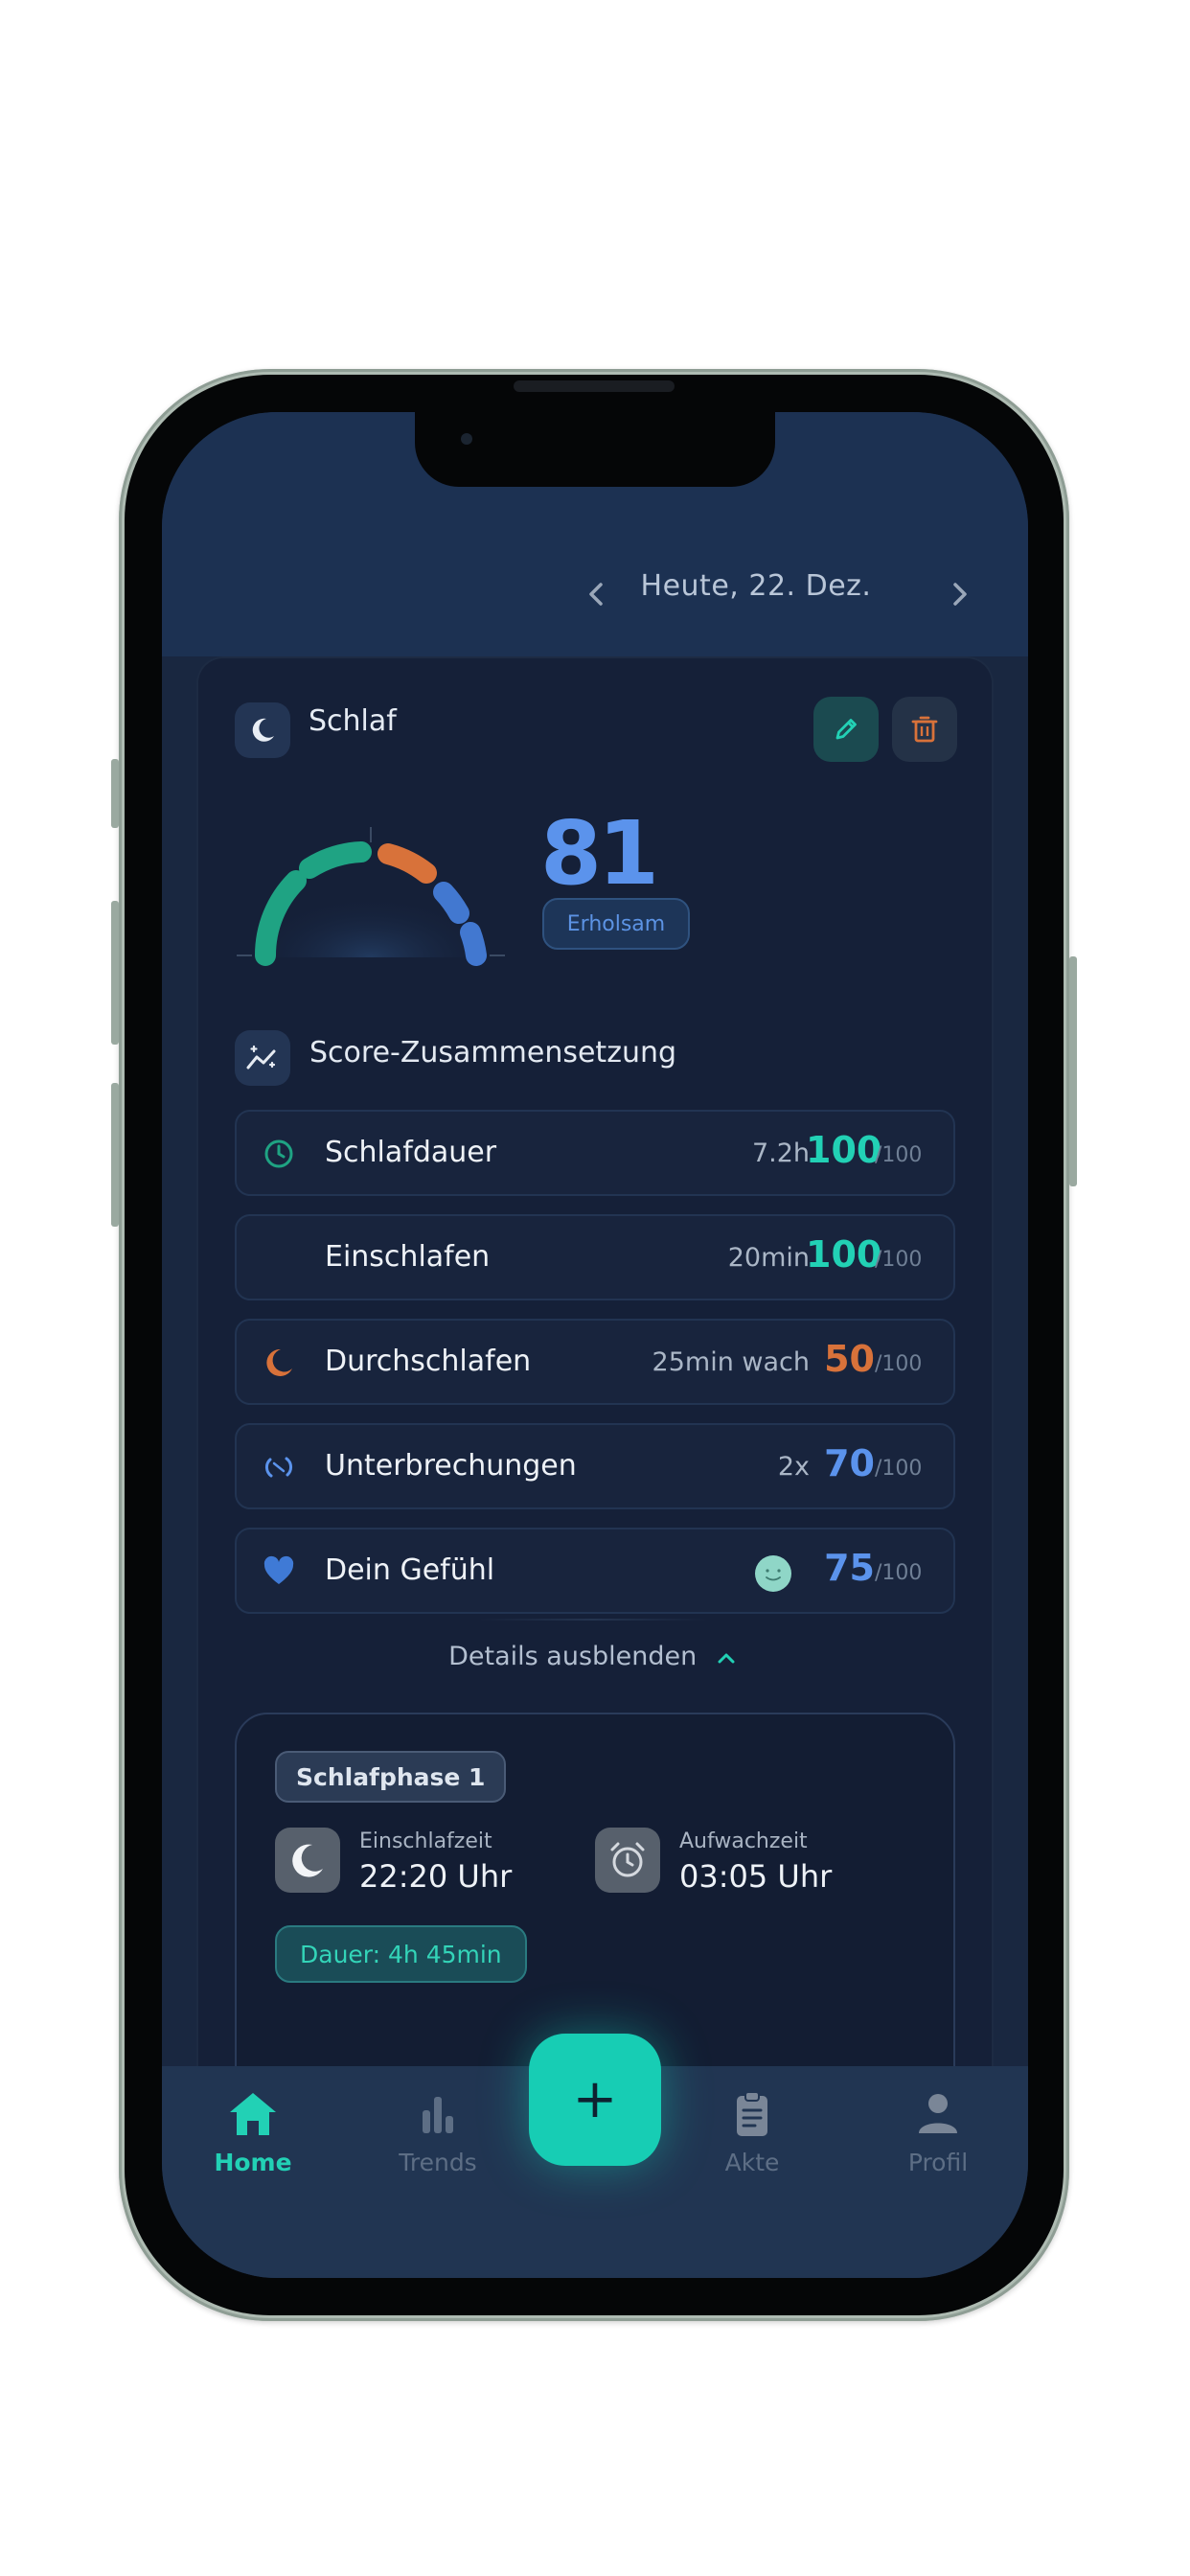 The width and height of the screenshot is (1190, 2576). Describe the element at coordinates (752, 2142) in the screenshot. I see `tab-akte: Akte` at that location.